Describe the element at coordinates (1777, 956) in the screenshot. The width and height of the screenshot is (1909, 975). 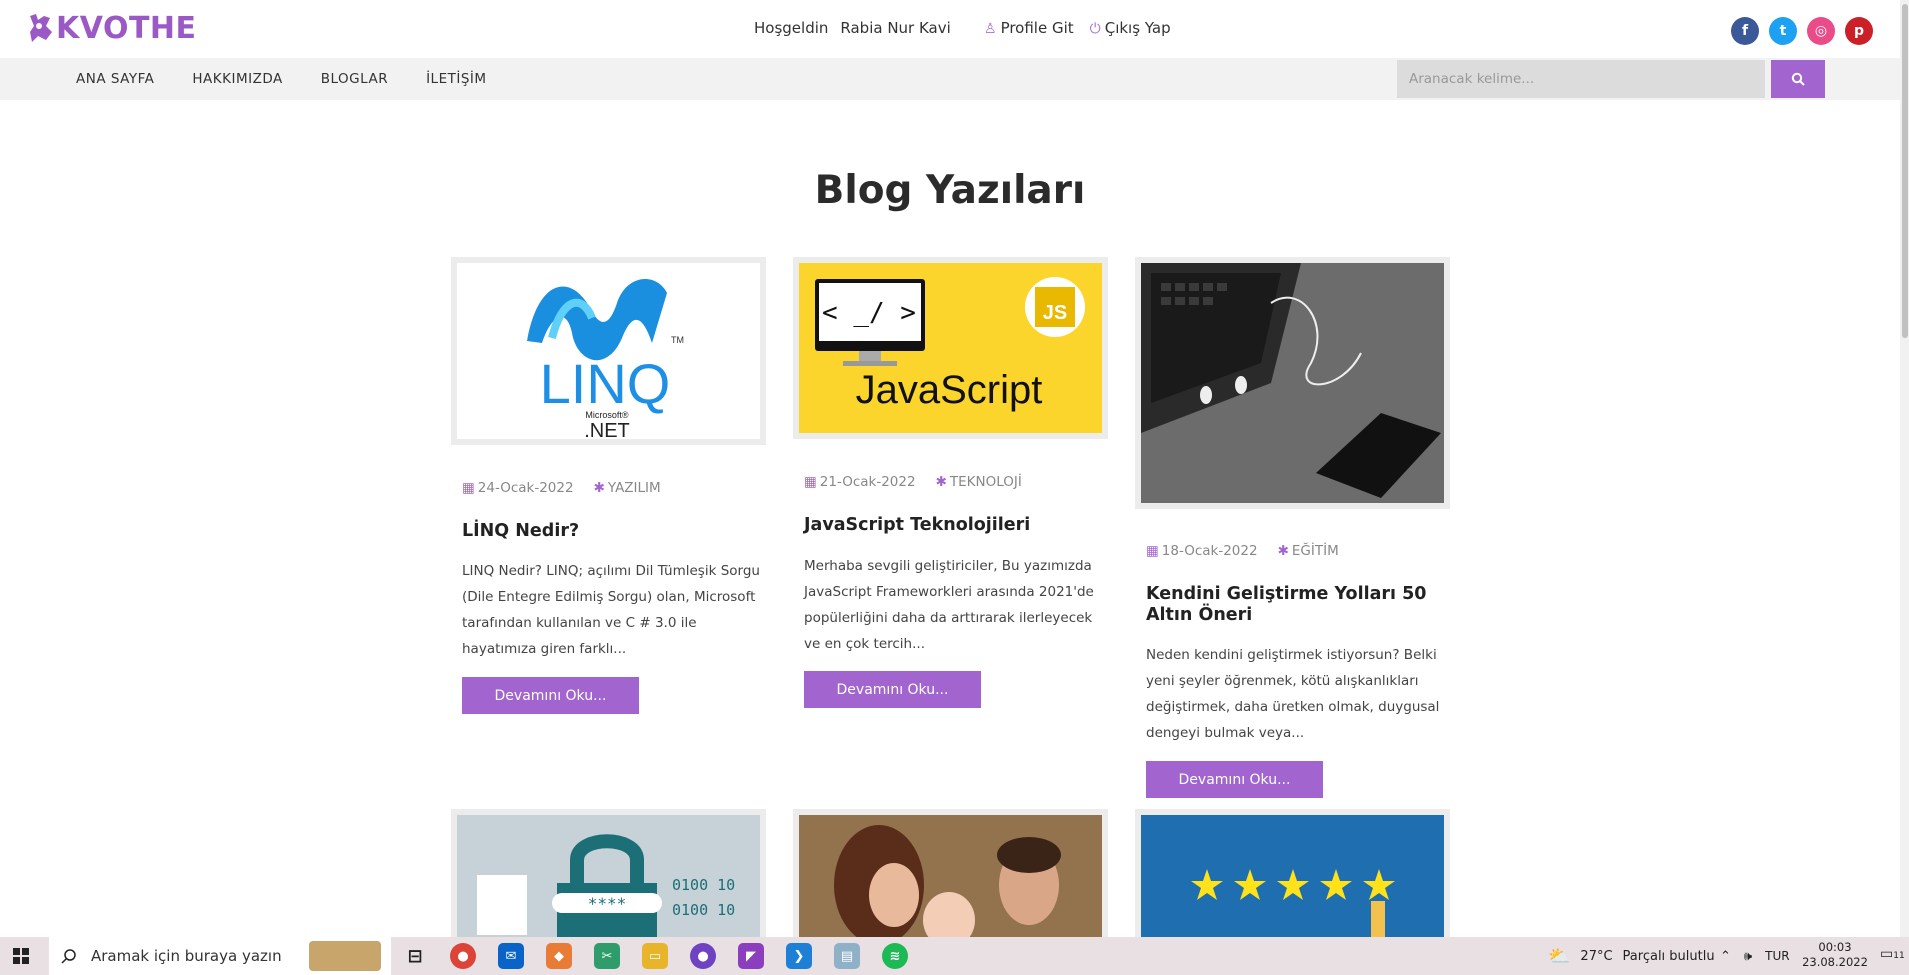
I see `language-indicator: TUR` at that location.